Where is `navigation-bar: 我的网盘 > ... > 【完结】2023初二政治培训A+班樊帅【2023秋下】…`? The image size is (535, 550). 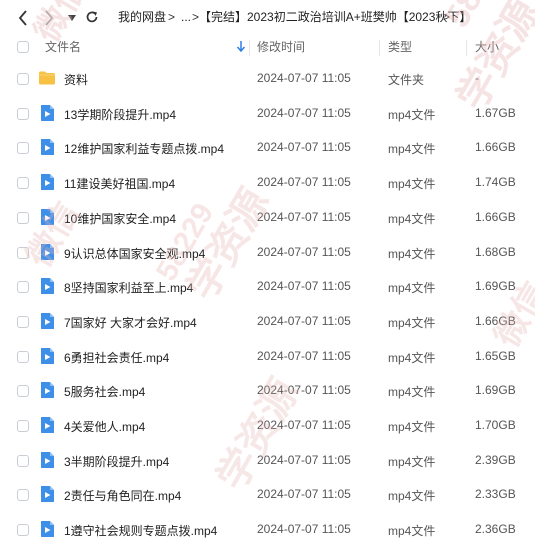 navigation-bar: 我的网盘 > ... > 【完结】2023初二政治培训A+班樊帅【2023秋下】… is located at coordinates (267, 17).